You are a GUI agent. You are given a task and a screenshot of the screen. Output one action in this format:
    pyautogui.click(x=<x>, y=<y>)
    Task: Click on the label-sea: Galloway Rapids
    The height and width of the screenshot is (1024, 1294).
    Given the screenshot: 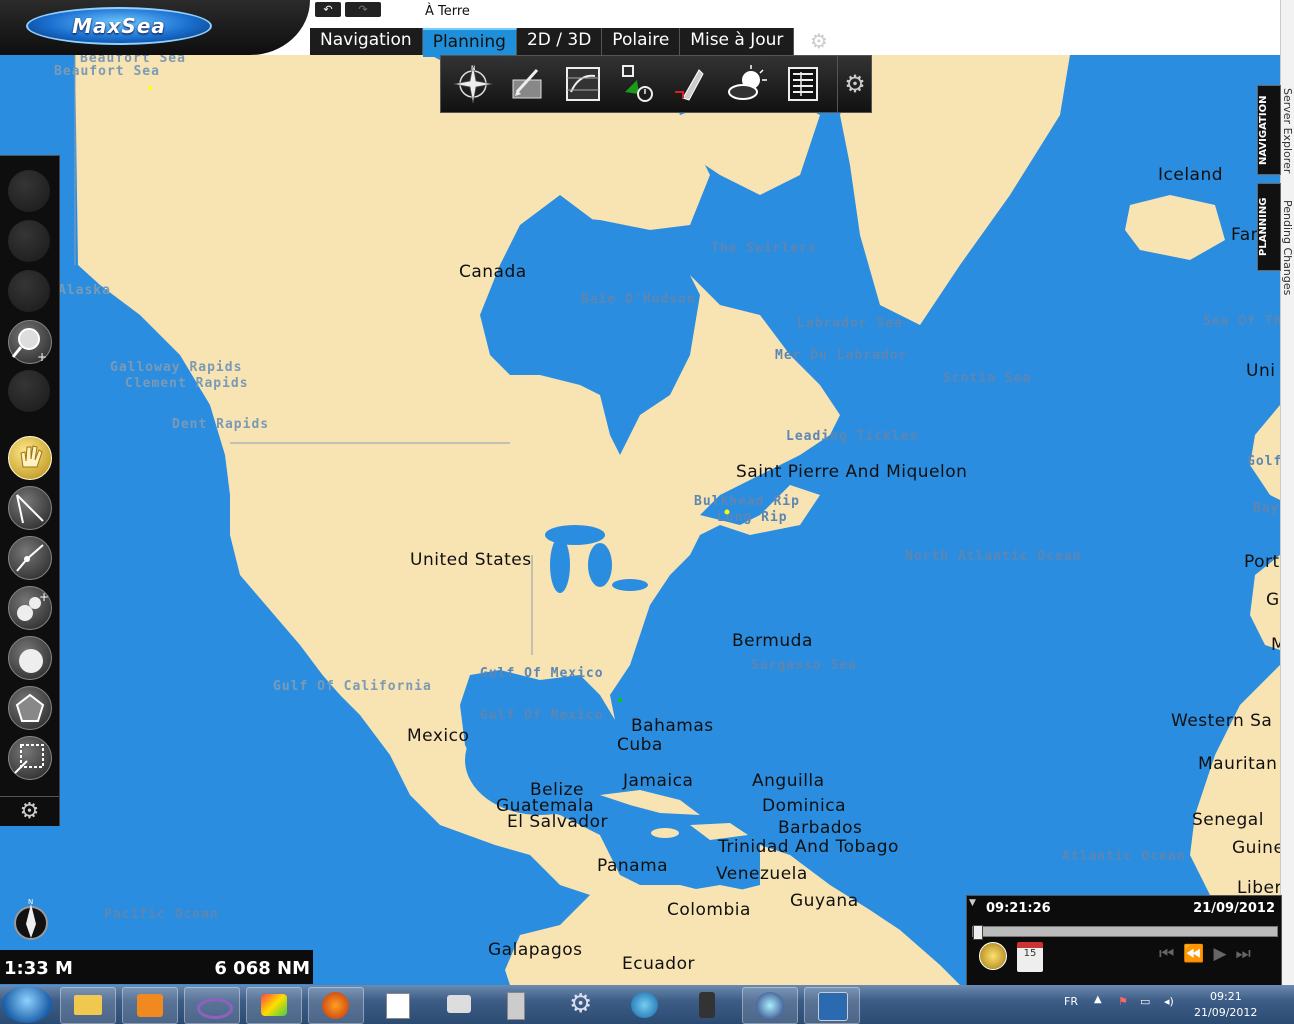 What is the action you would take?
    pyautogui.click(x=176, y=367)
    